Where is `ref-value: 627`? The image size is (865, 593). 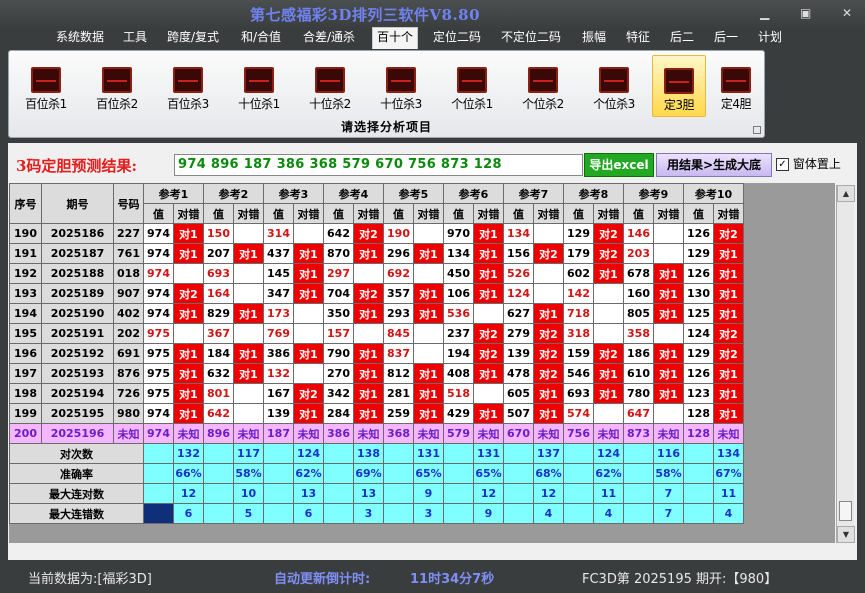
ref-value: 627 is located at coordinates (518, 313).